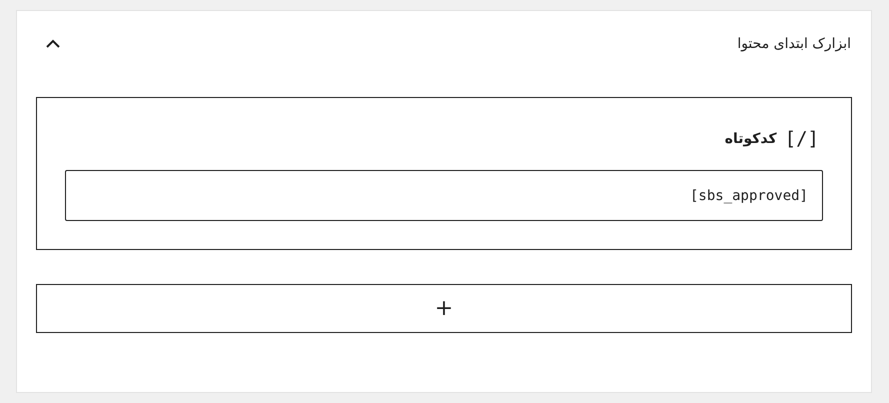 This screenshot has height=403, width=889. What do you see at coordinates (801, 139) in the screenshot?
I see `shortcode-icon: [/]` at bounding box center [801, 139].